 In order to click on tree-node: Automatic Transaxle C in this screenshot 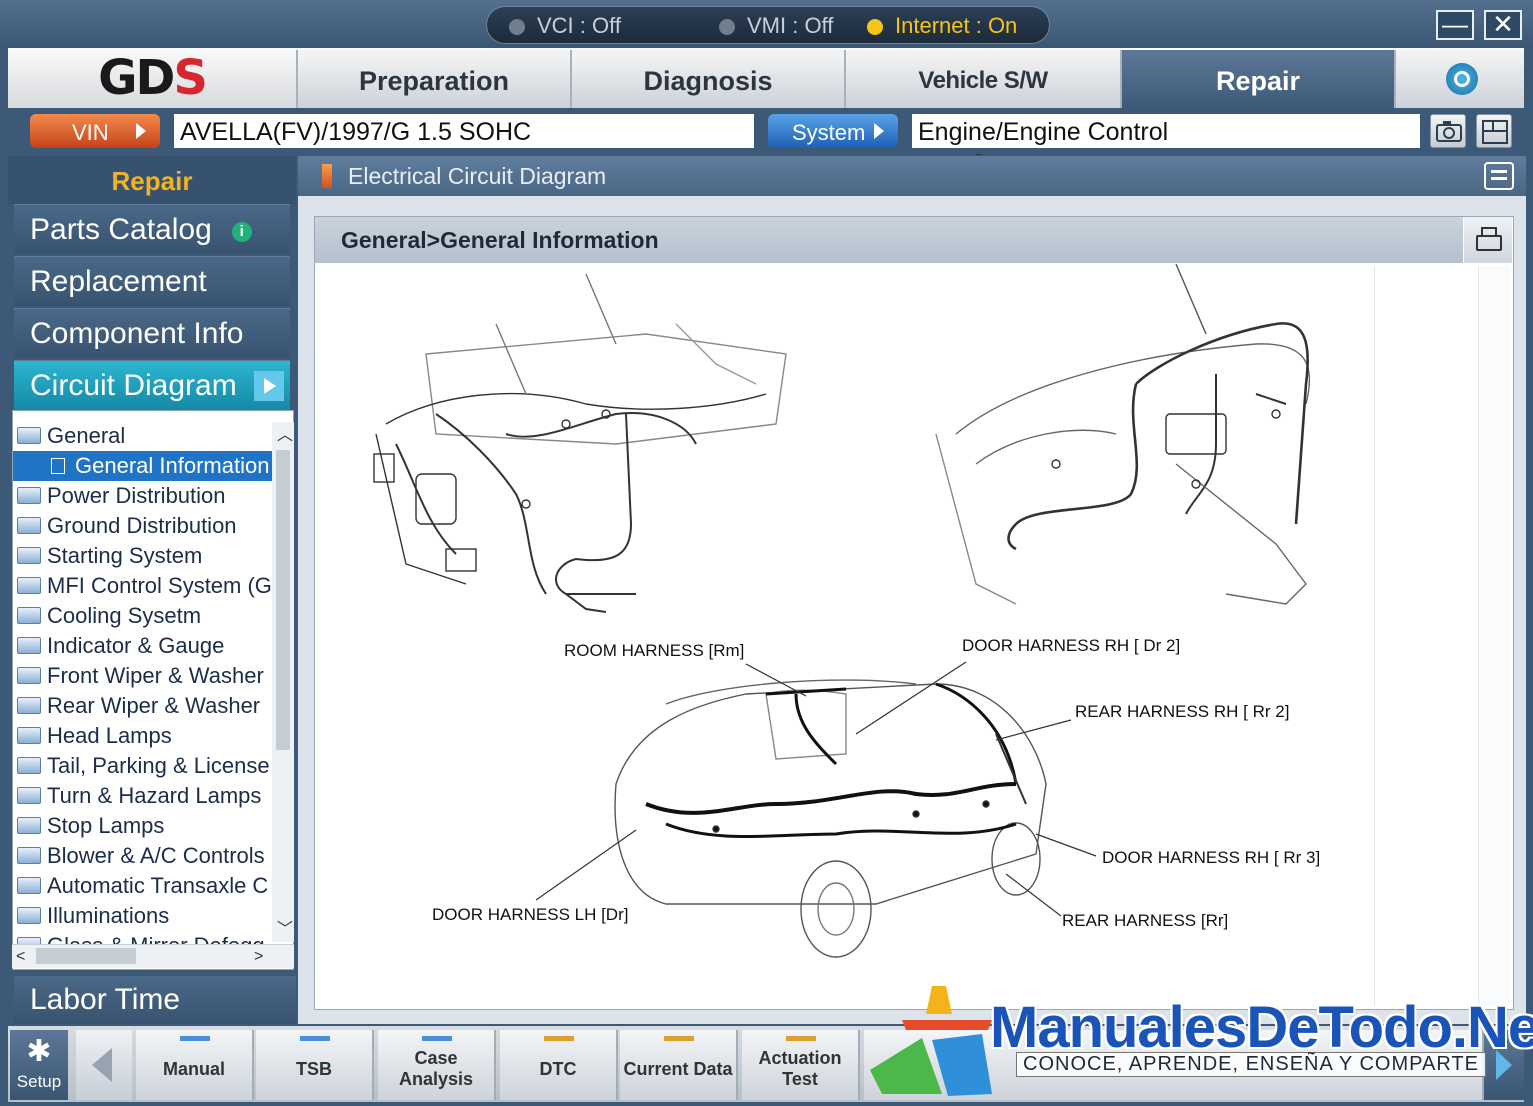, I will do `click(142, 886)`.